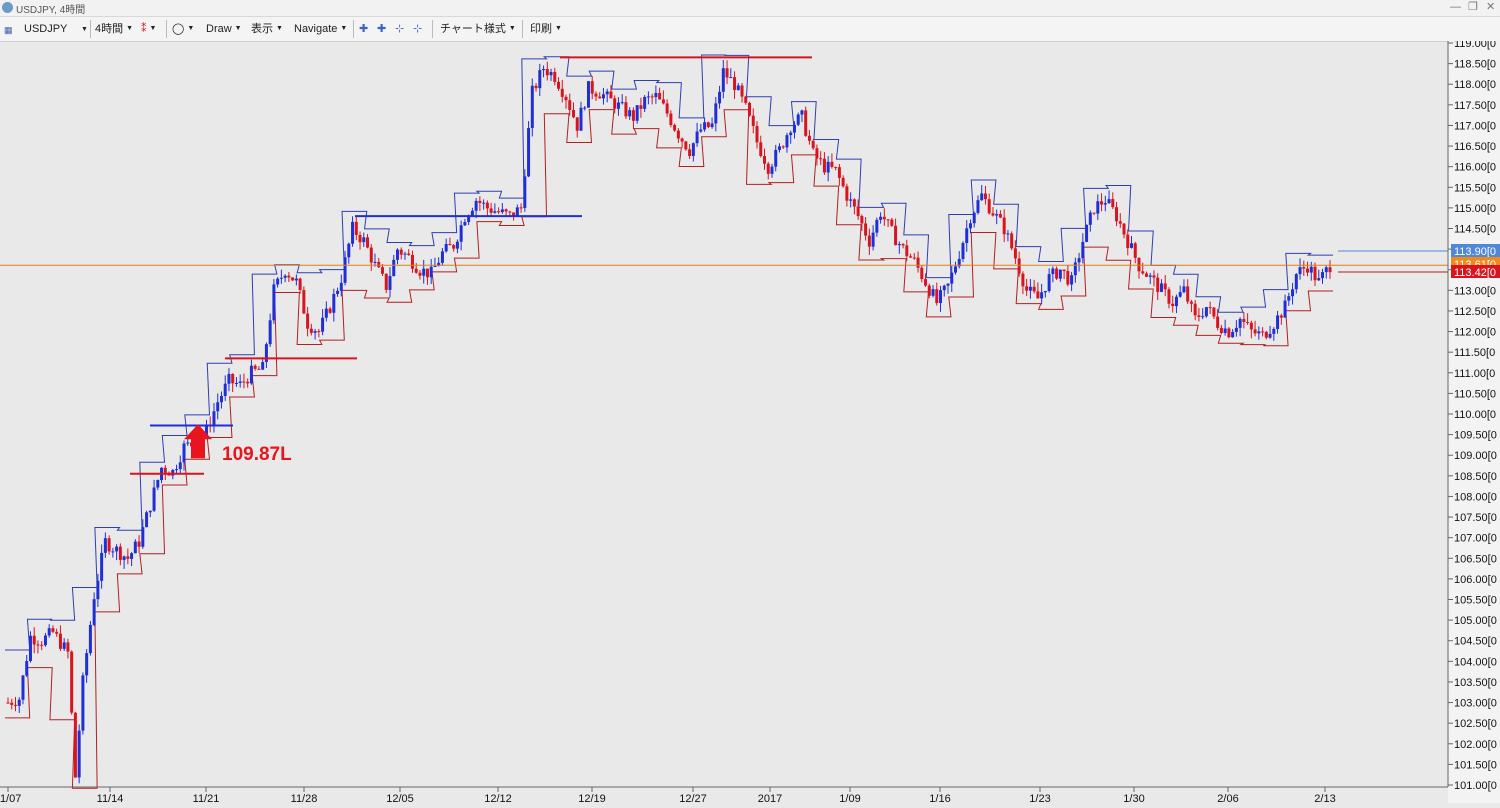  I want to click on symbol-selector: USDJPY ▼, so click(56, 29).